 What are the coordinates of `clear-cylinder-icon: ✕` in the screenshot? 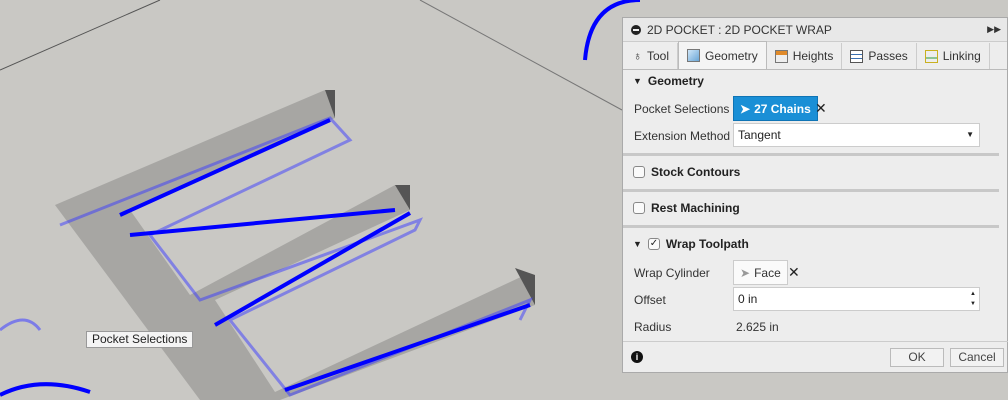 It's located at (794, 272).